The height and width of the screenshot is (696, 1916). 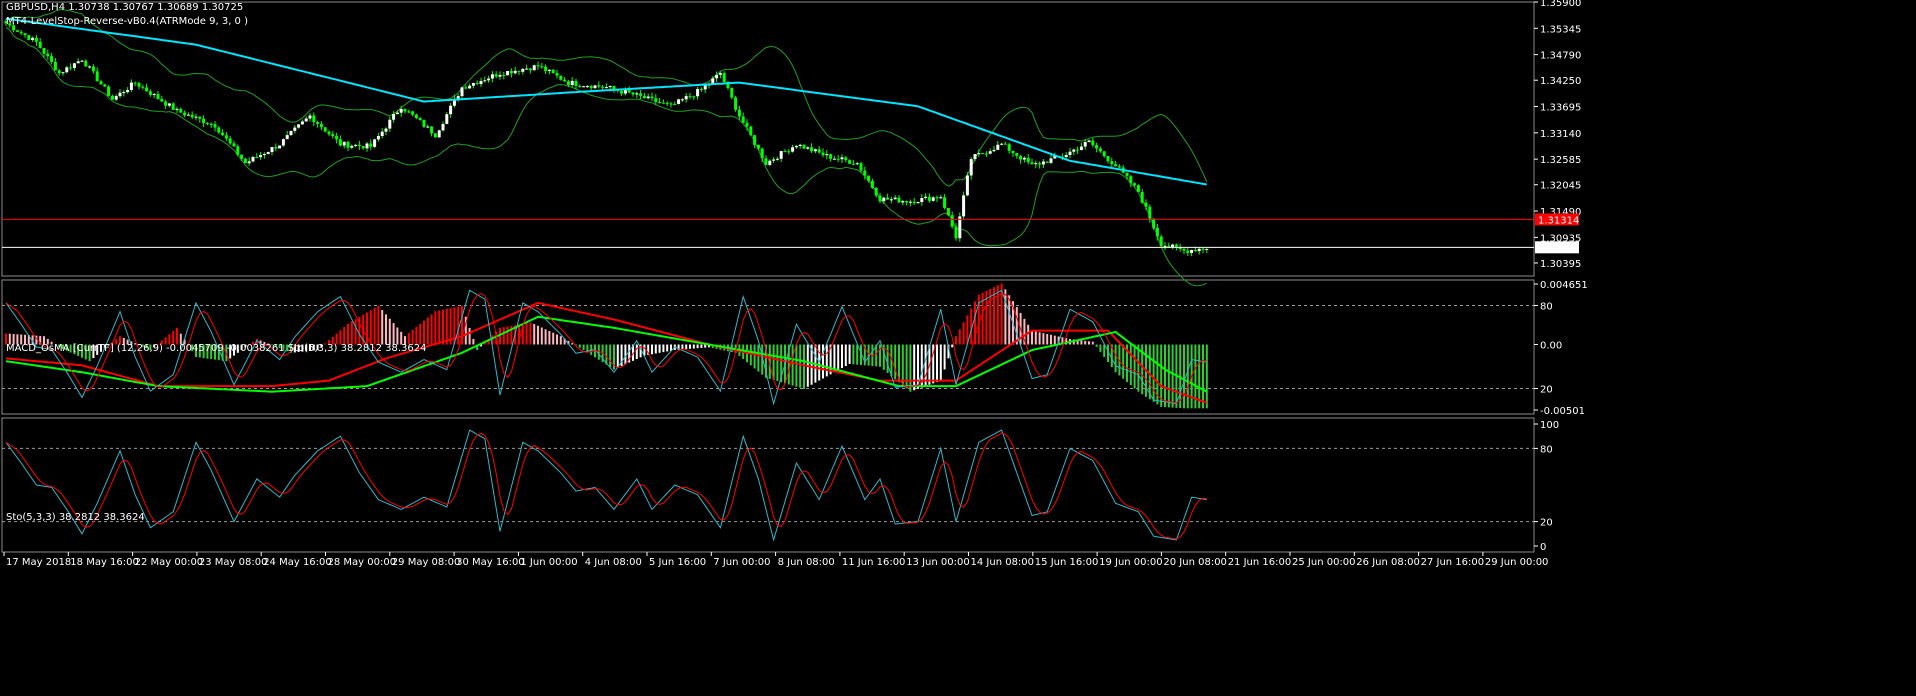 What do you see at coordinates (233, 562) in the screenshot?
I see `x-tick-label: 23 May 08:00` at bounding box center [233, 562].